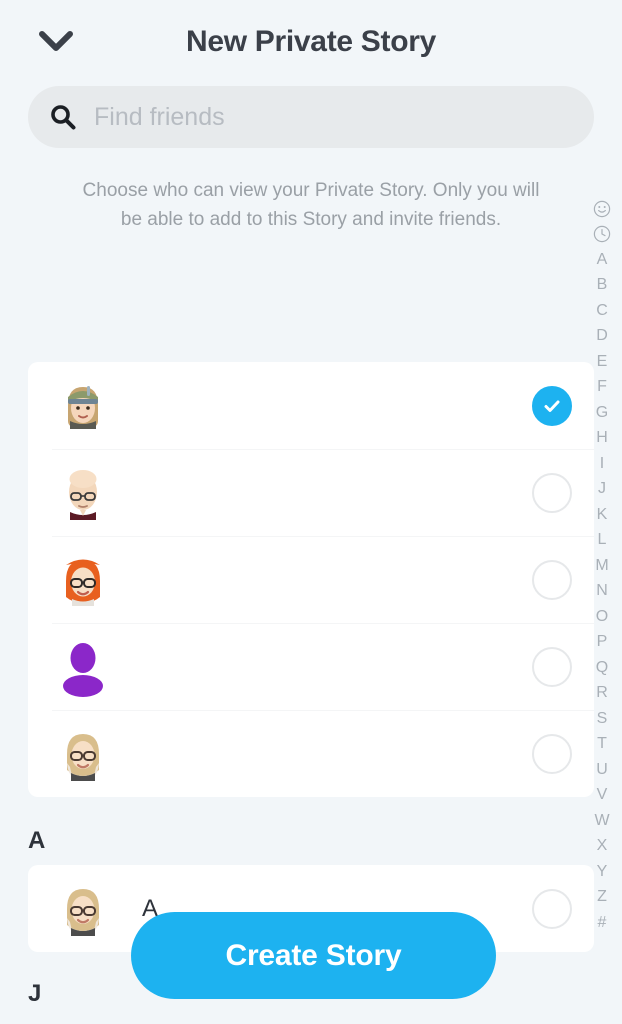 The width and height of the screenshot is (622, 1024). What do you see at coordinates (333, 117) in the screenshot?
I see `search-input` at bounding box center [333, 117].